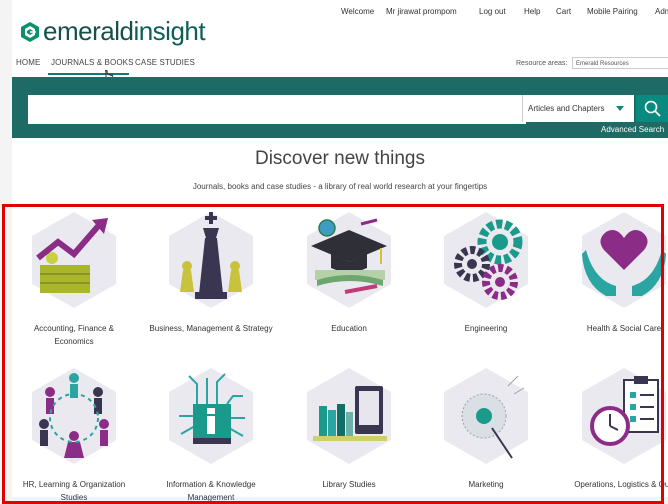 The height and width of the screenshot is (504, 668). Describe the element at coordinates (632, 129) in the screenshot. I see `advanced-search-link: Advanced Search` at that location.